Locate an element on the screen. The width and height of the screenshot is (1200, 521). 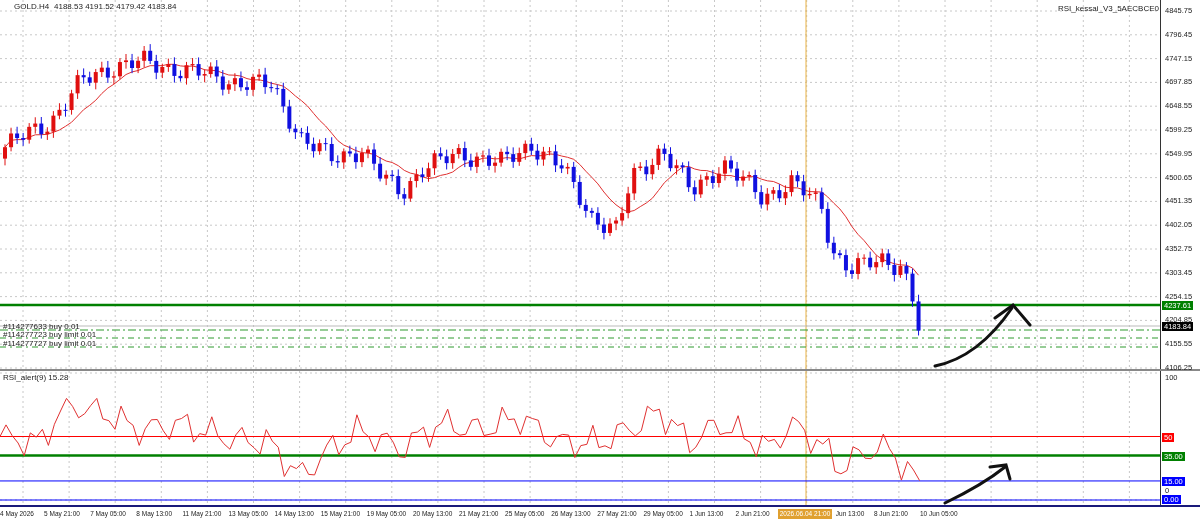
expert-name: RSI_kessai_V3_5AECBCE0 is located at coordinates (1108, 9).